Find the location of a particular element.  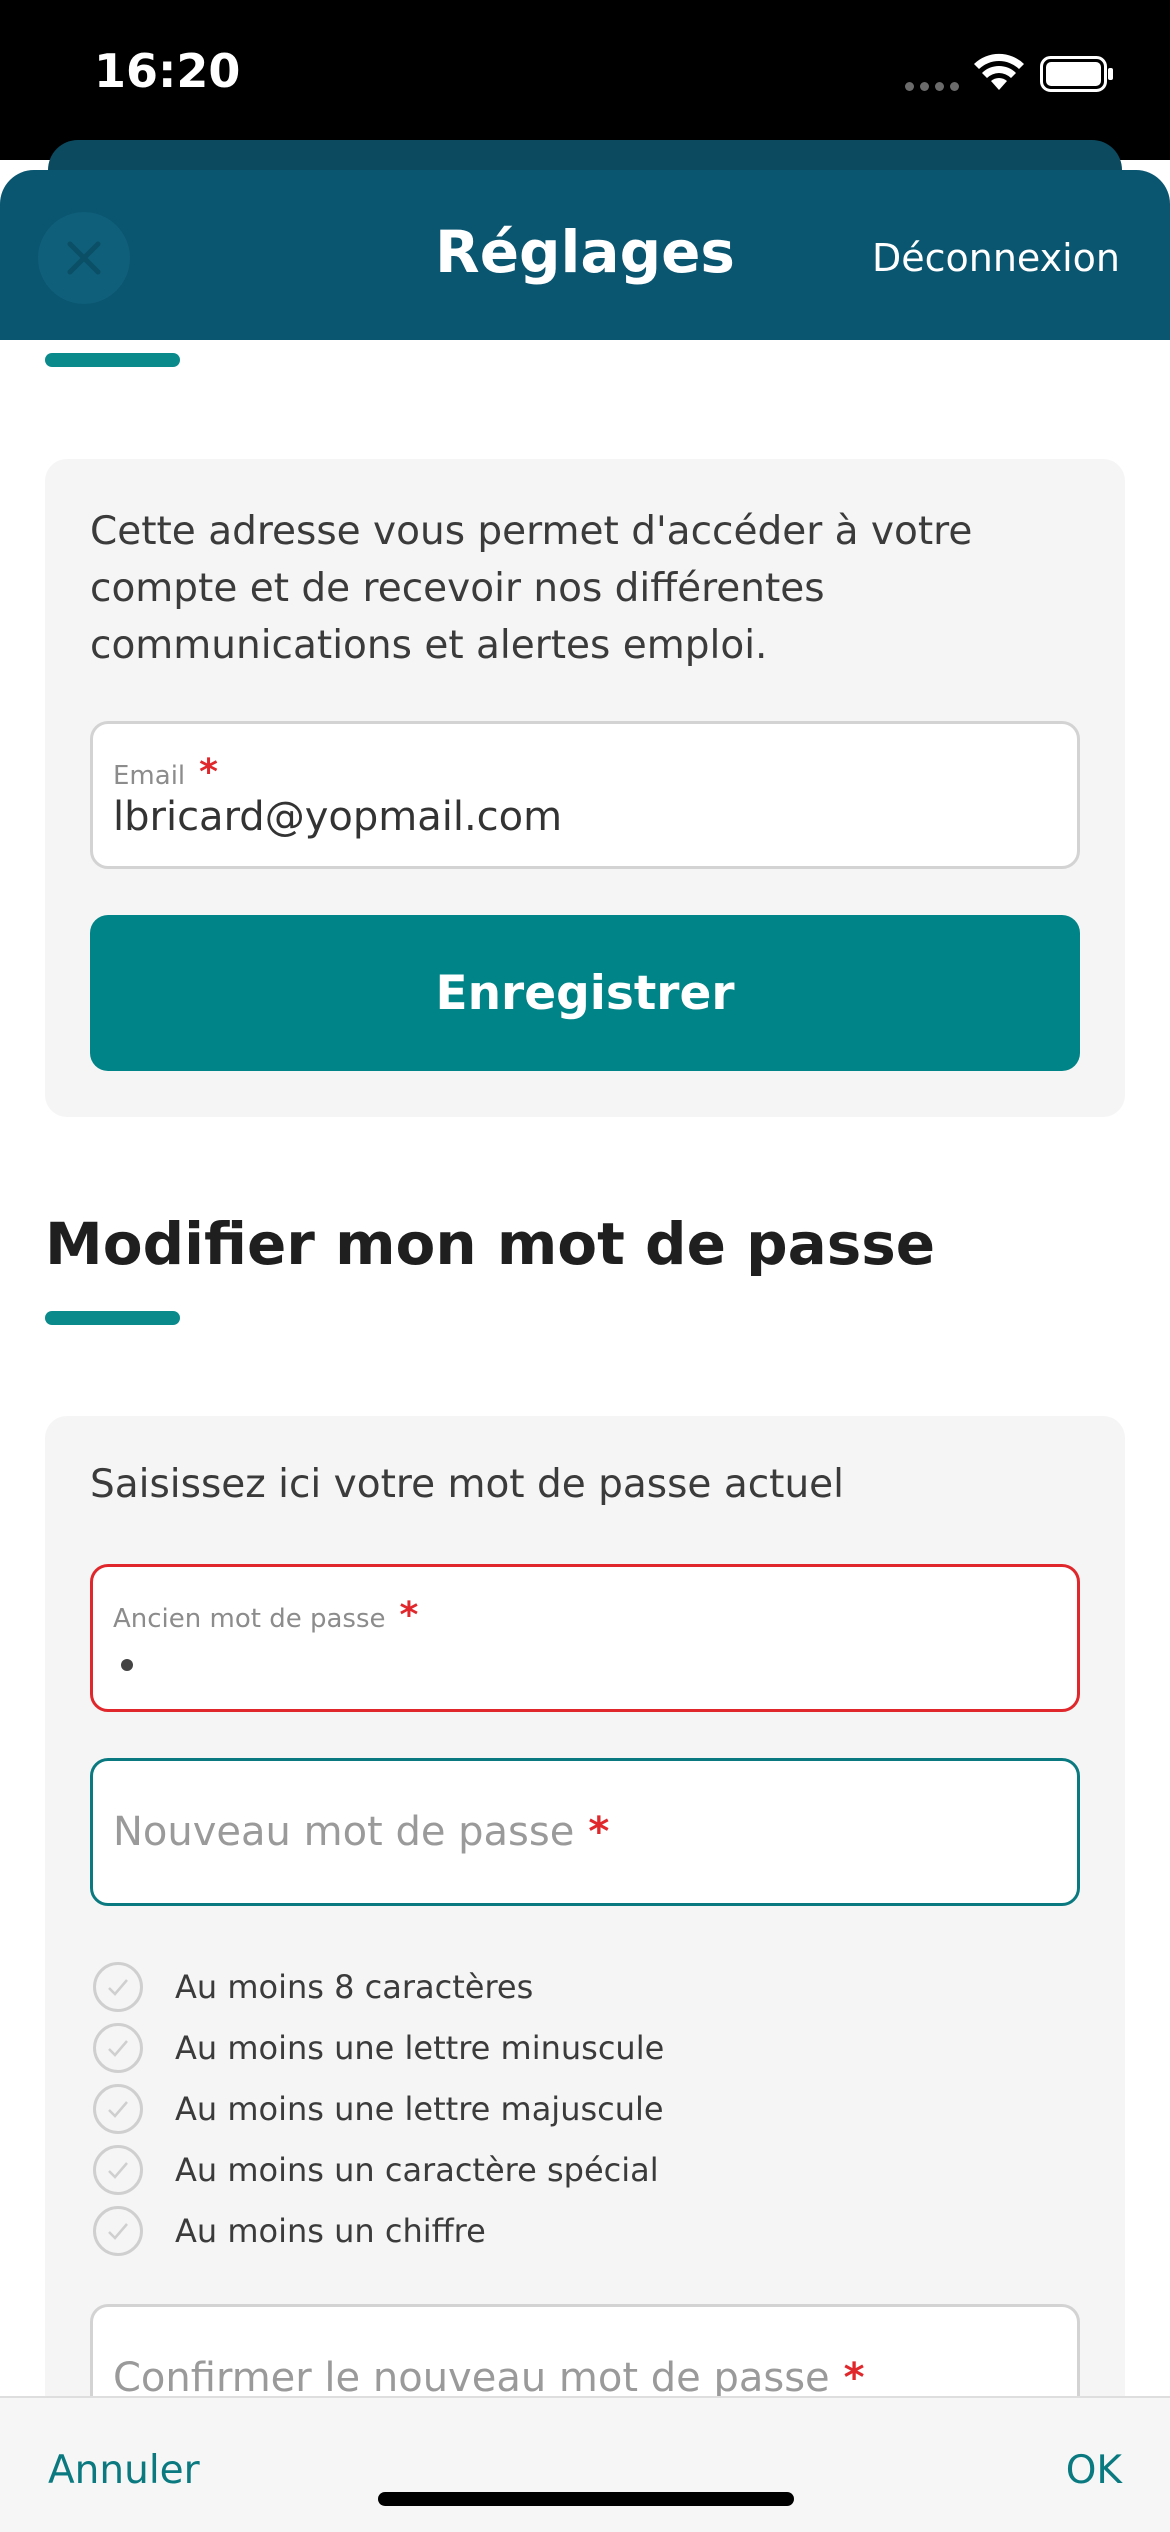

save-button: Enregistrer is located at coordinates (585, 993).